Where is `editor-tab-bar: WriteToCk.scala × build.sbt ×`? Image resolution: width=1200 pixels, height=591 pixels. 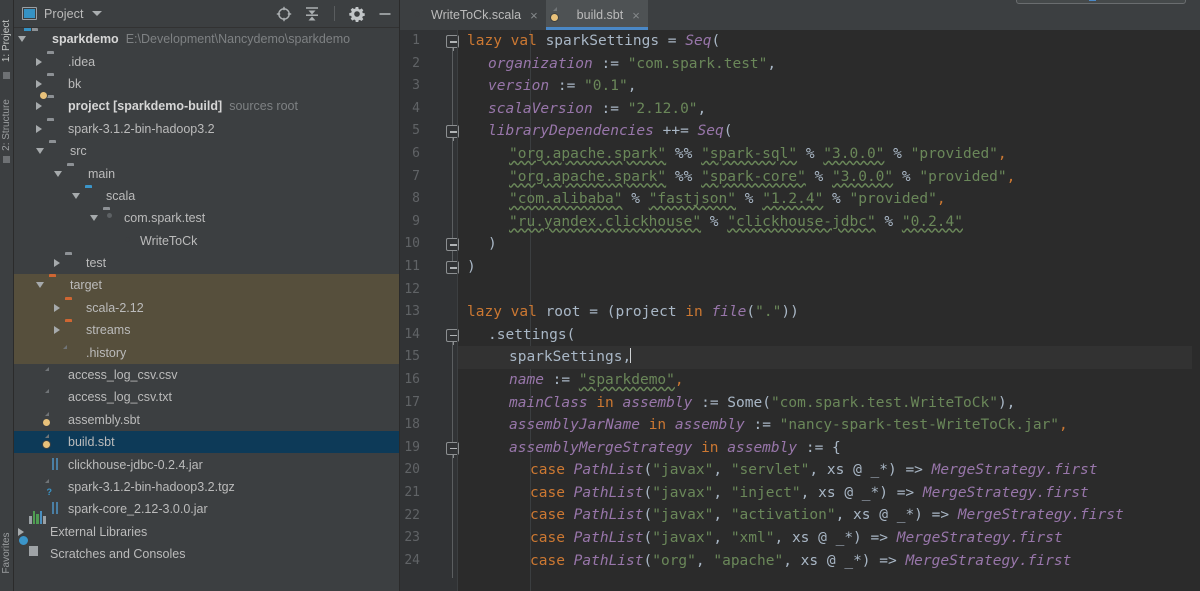
editor-tab-bar: WriteToCk.scala × build.sbt × is located at coordinates (800, 15).